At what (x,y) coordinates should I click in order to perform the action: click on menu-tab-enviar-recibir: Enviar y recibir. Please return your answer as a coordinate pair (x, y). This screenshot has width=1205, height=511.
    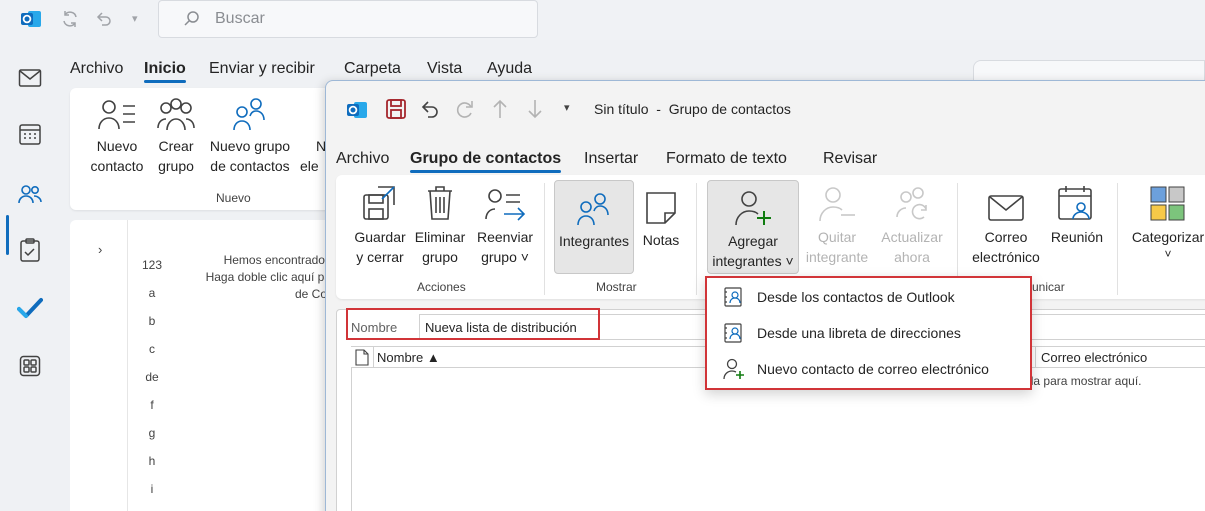
    Looking at the image, I should click on (262, 69).